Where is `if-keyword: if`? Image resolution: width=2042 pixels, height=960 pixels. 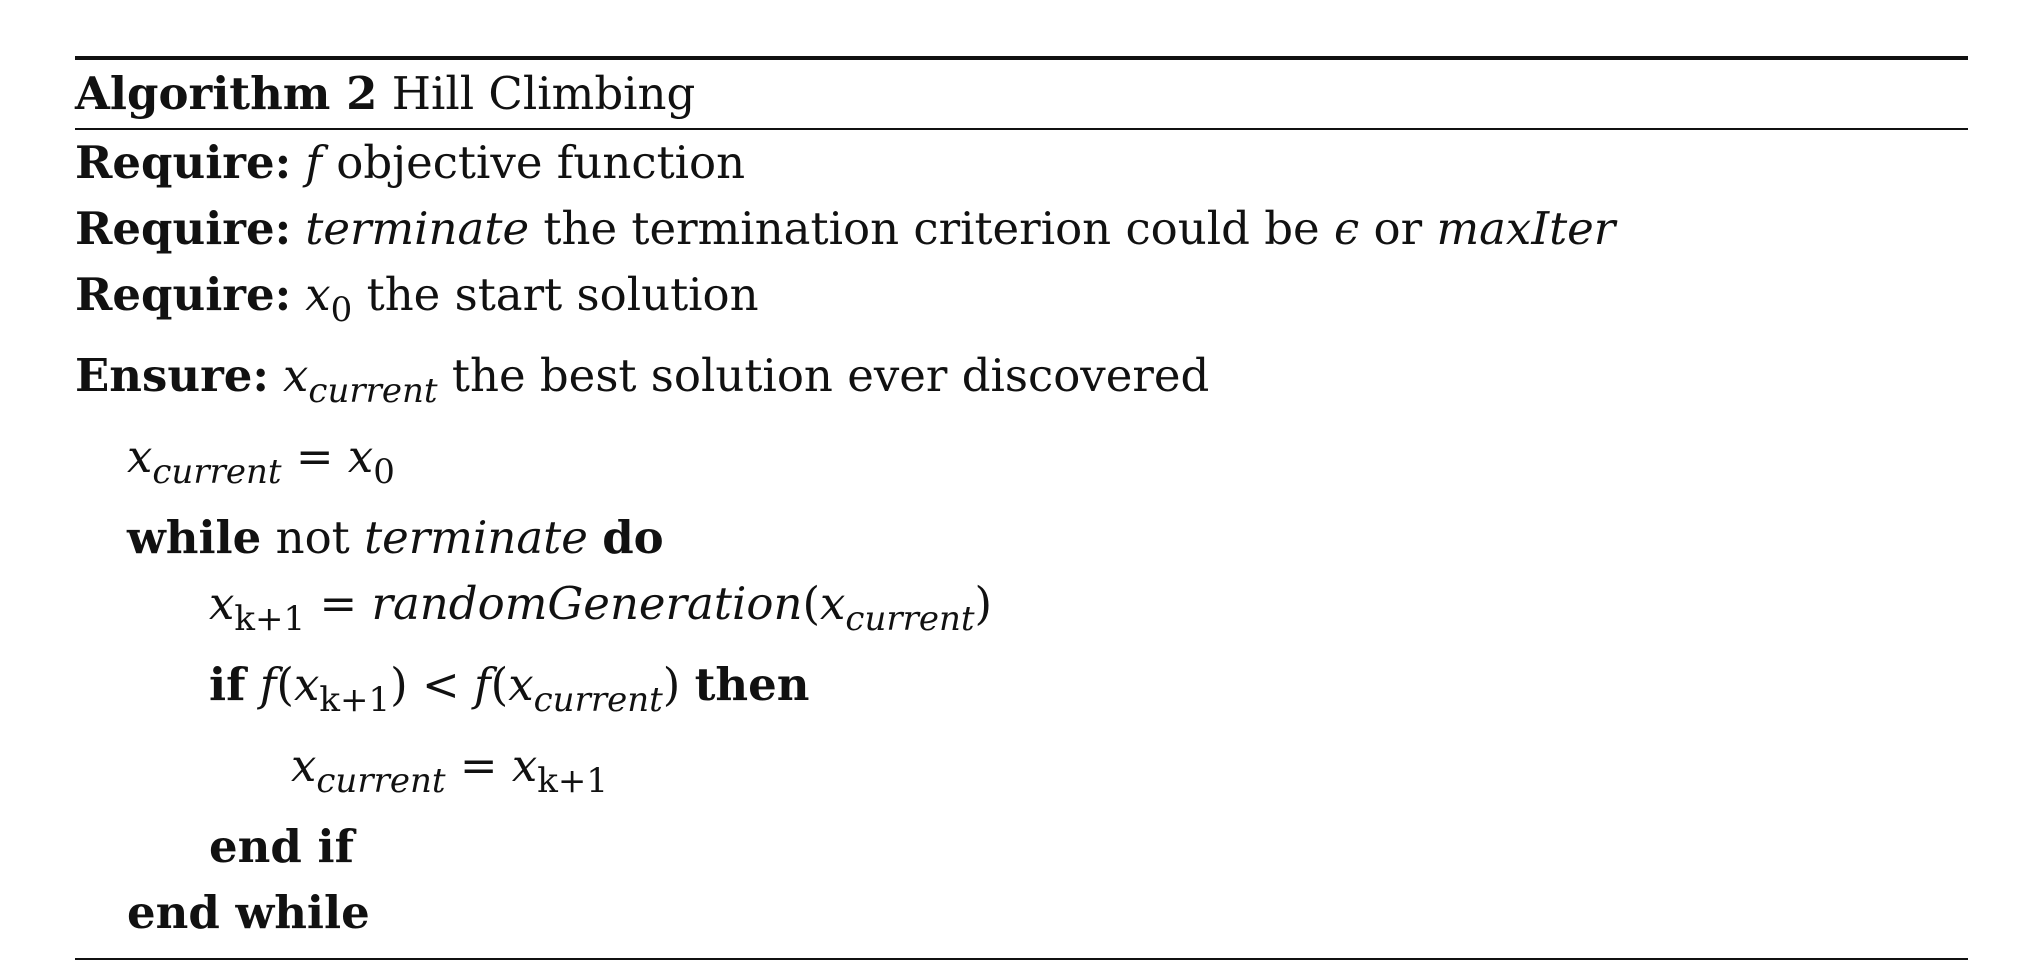
if-keyword: if is located at coordinates (227, 684).